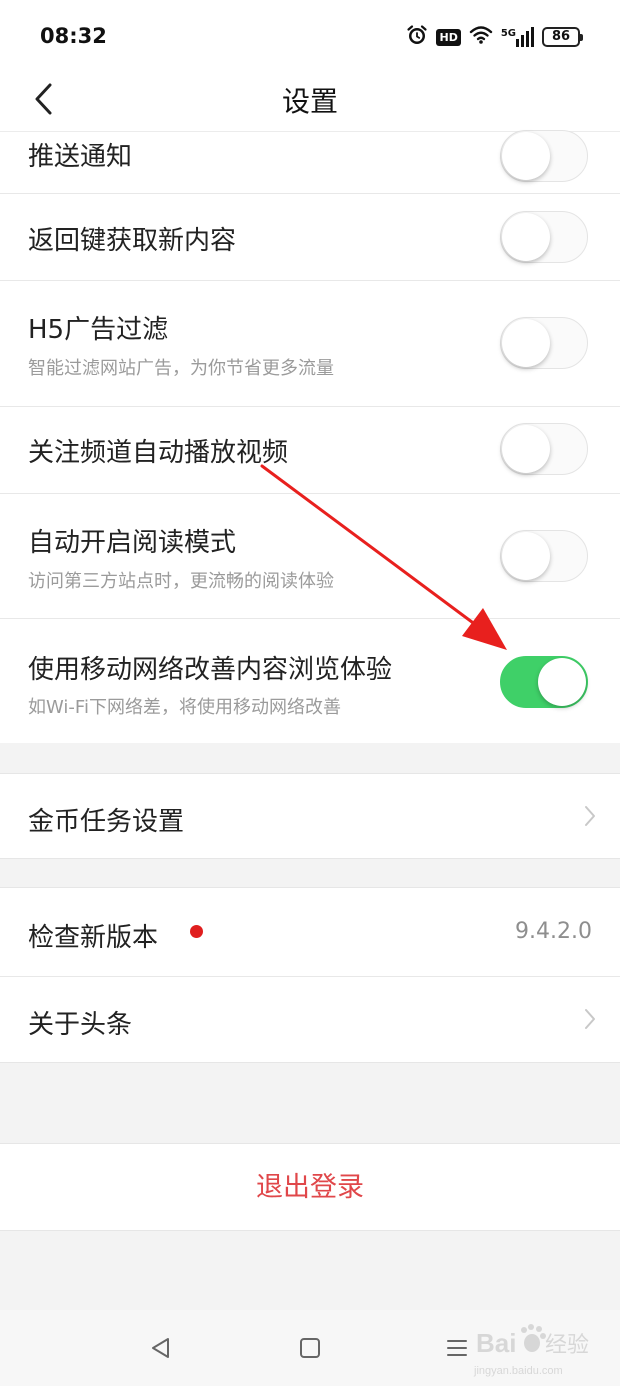 Image resolution: width=620 pixels, height=1386 pixels. What do you see at coordinates (310, 344) in the screenshot?
I see `setting-row-h5-ad-filter: H5广告过滤 智能过滤网站广告，为你节省更多流量` at bounding box center [310, 344].